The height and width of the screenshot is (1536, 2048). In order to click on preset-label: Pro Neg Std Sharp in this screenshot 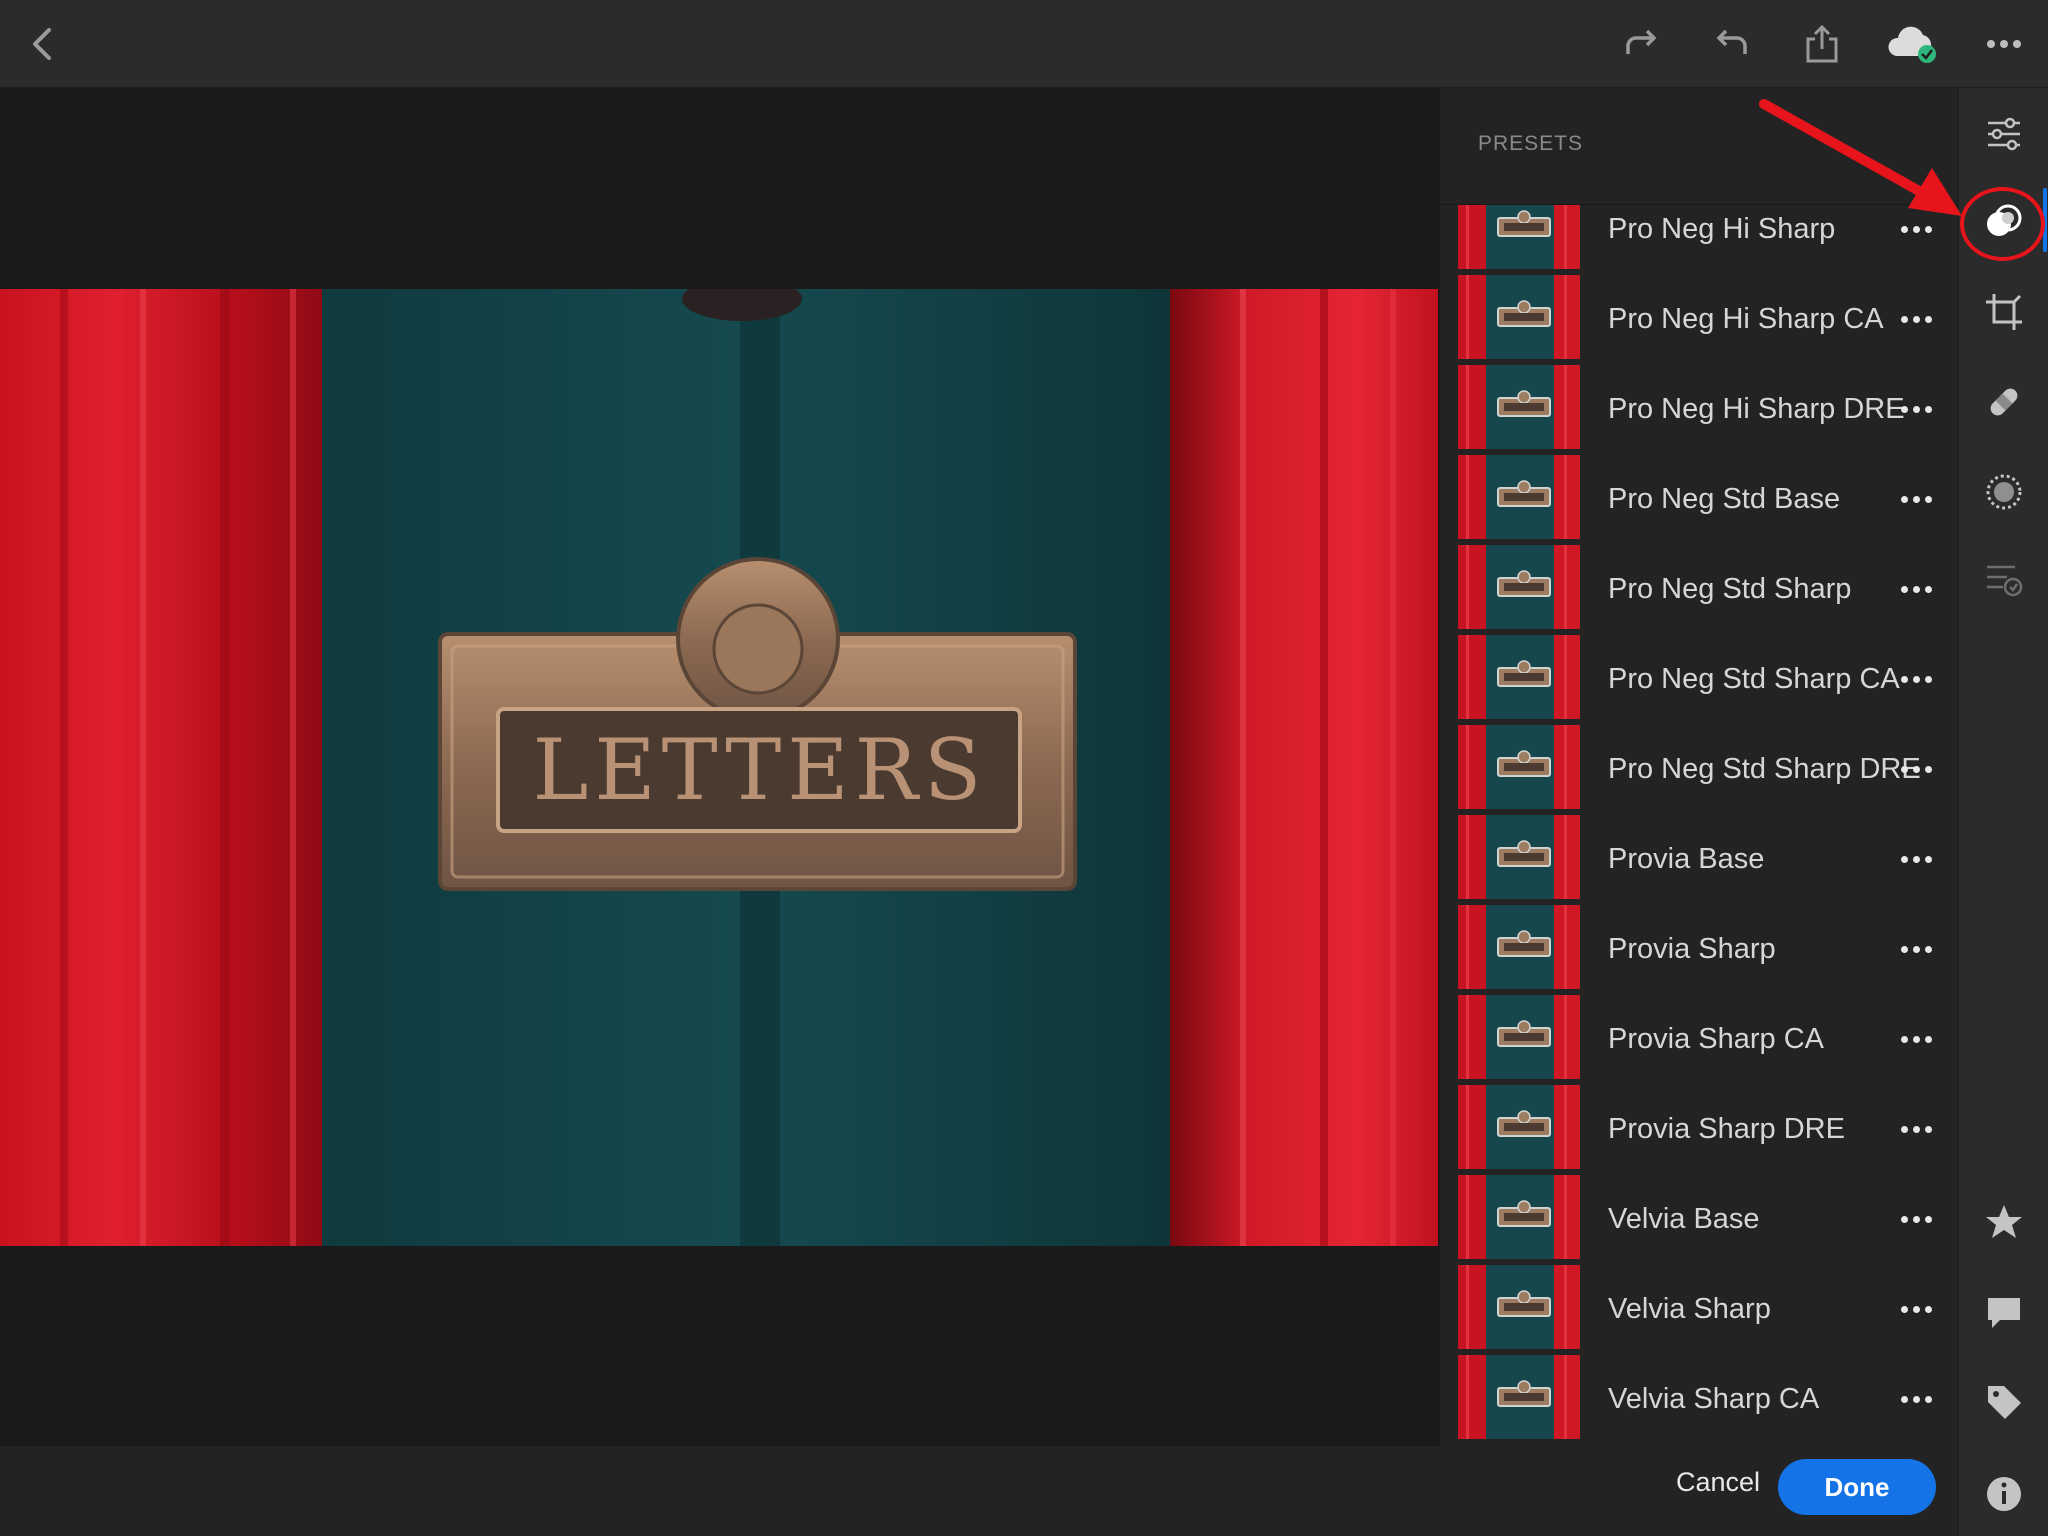, I will do `click(1730, 589)`.